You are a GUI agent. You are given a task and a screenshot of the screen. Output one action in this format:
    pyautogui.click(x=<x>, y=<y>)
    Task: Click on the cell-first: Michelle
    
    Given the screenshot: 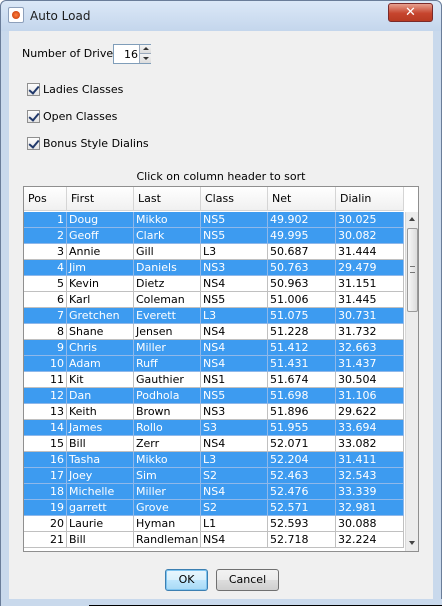 What is the action you would take?
    pyautogui.click(x=100, y=492)
    